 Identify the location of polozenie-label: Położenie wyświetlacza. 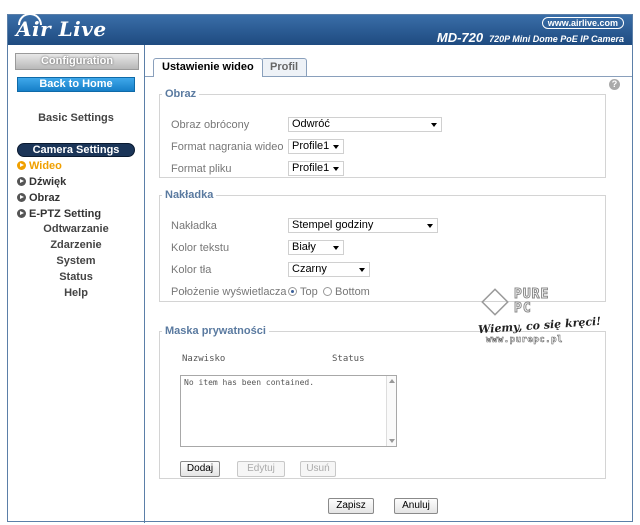
(229, 292).